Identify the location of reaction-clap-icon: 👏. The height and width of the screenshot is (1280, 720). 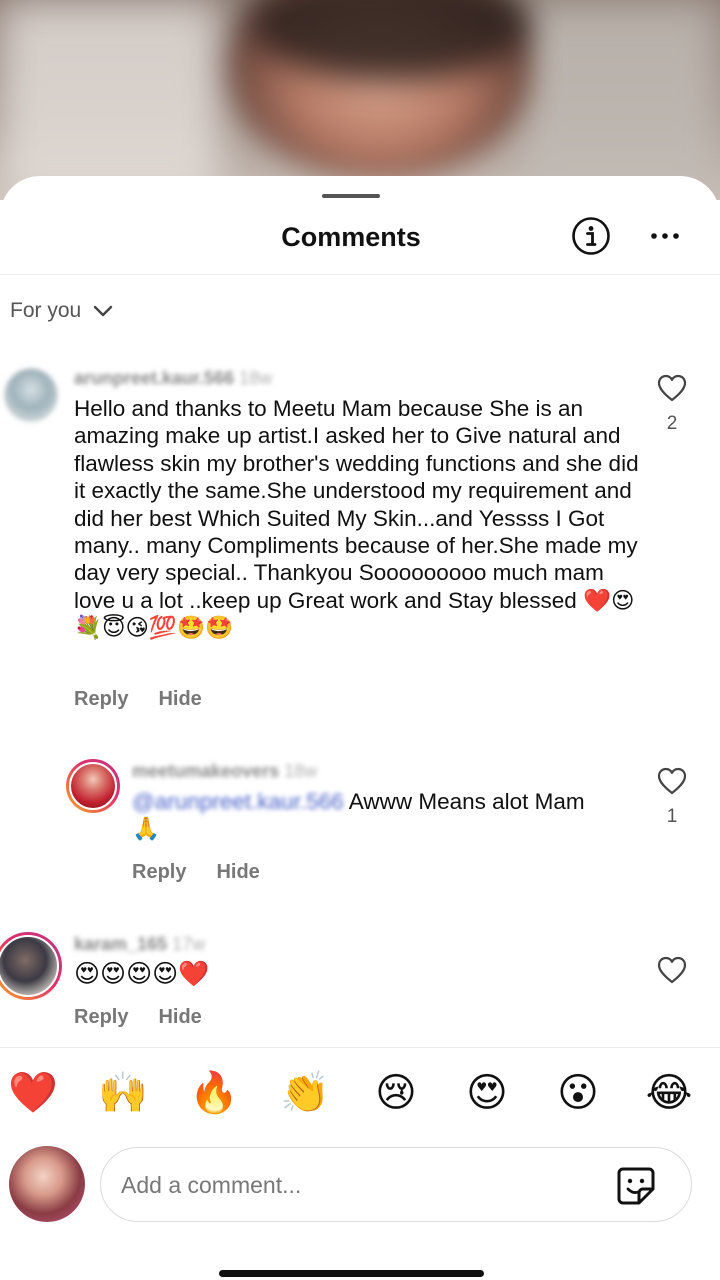
(305, 1093).